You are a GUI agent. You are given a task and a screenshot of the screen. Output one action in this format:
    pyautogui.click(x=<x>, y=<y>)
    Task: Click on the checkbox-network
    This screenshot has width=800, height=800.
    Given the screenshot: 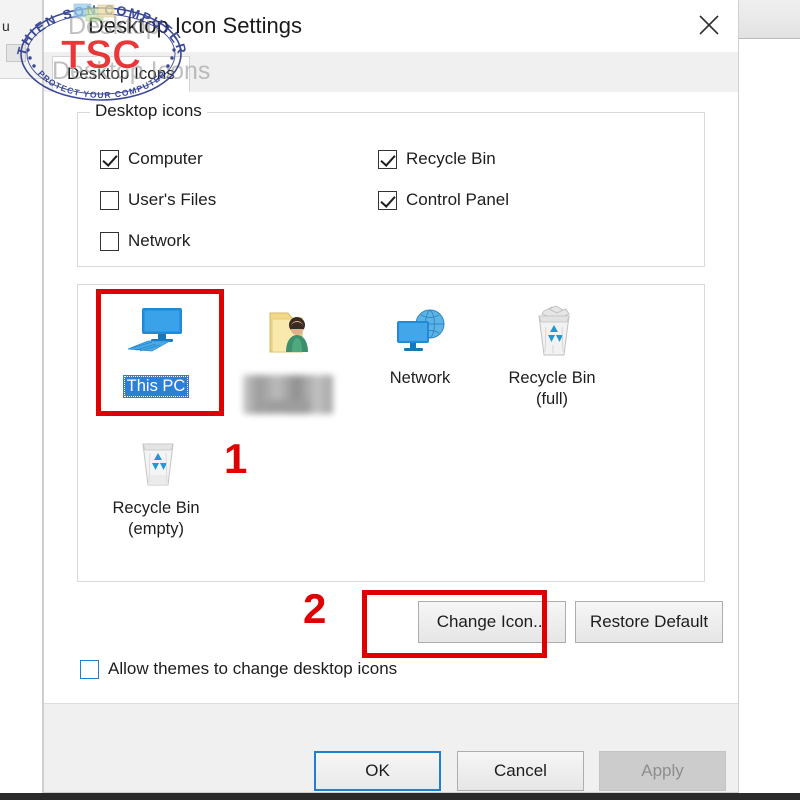 What is the action you would take?
    pyautogui.click(x=109, y=241)
    